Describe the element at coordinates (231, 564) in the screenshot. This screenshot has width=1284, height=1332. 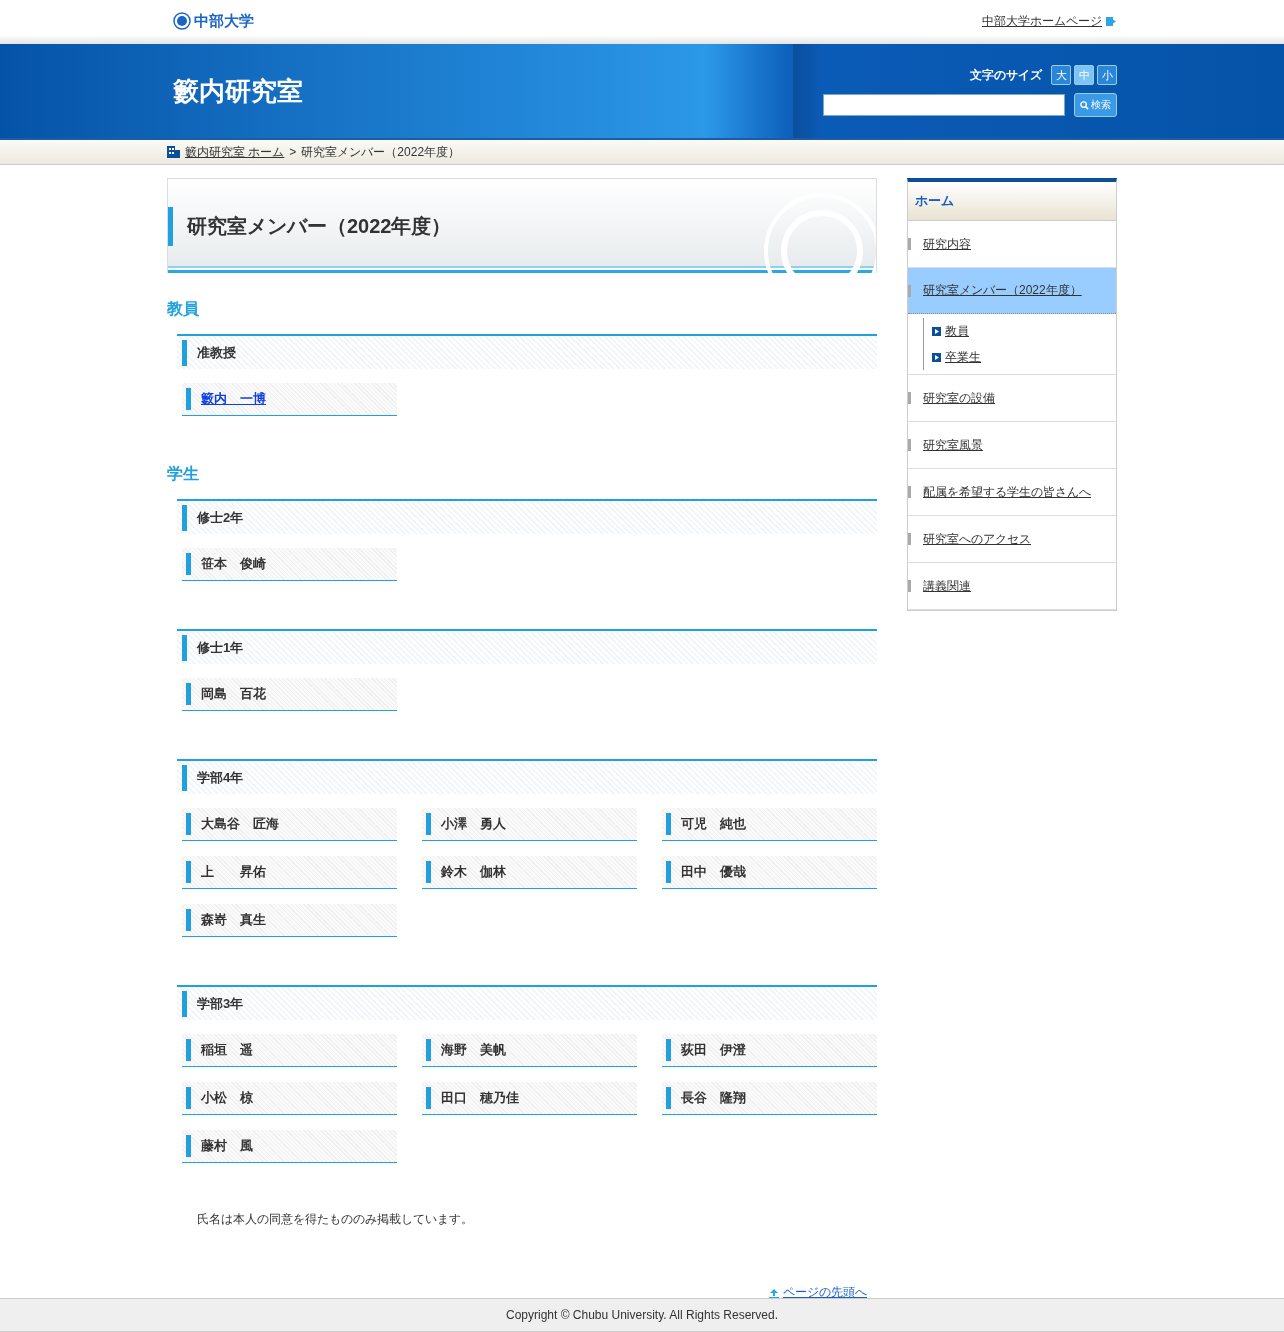
I see `member-name: 笹本 俊崎` at that location.